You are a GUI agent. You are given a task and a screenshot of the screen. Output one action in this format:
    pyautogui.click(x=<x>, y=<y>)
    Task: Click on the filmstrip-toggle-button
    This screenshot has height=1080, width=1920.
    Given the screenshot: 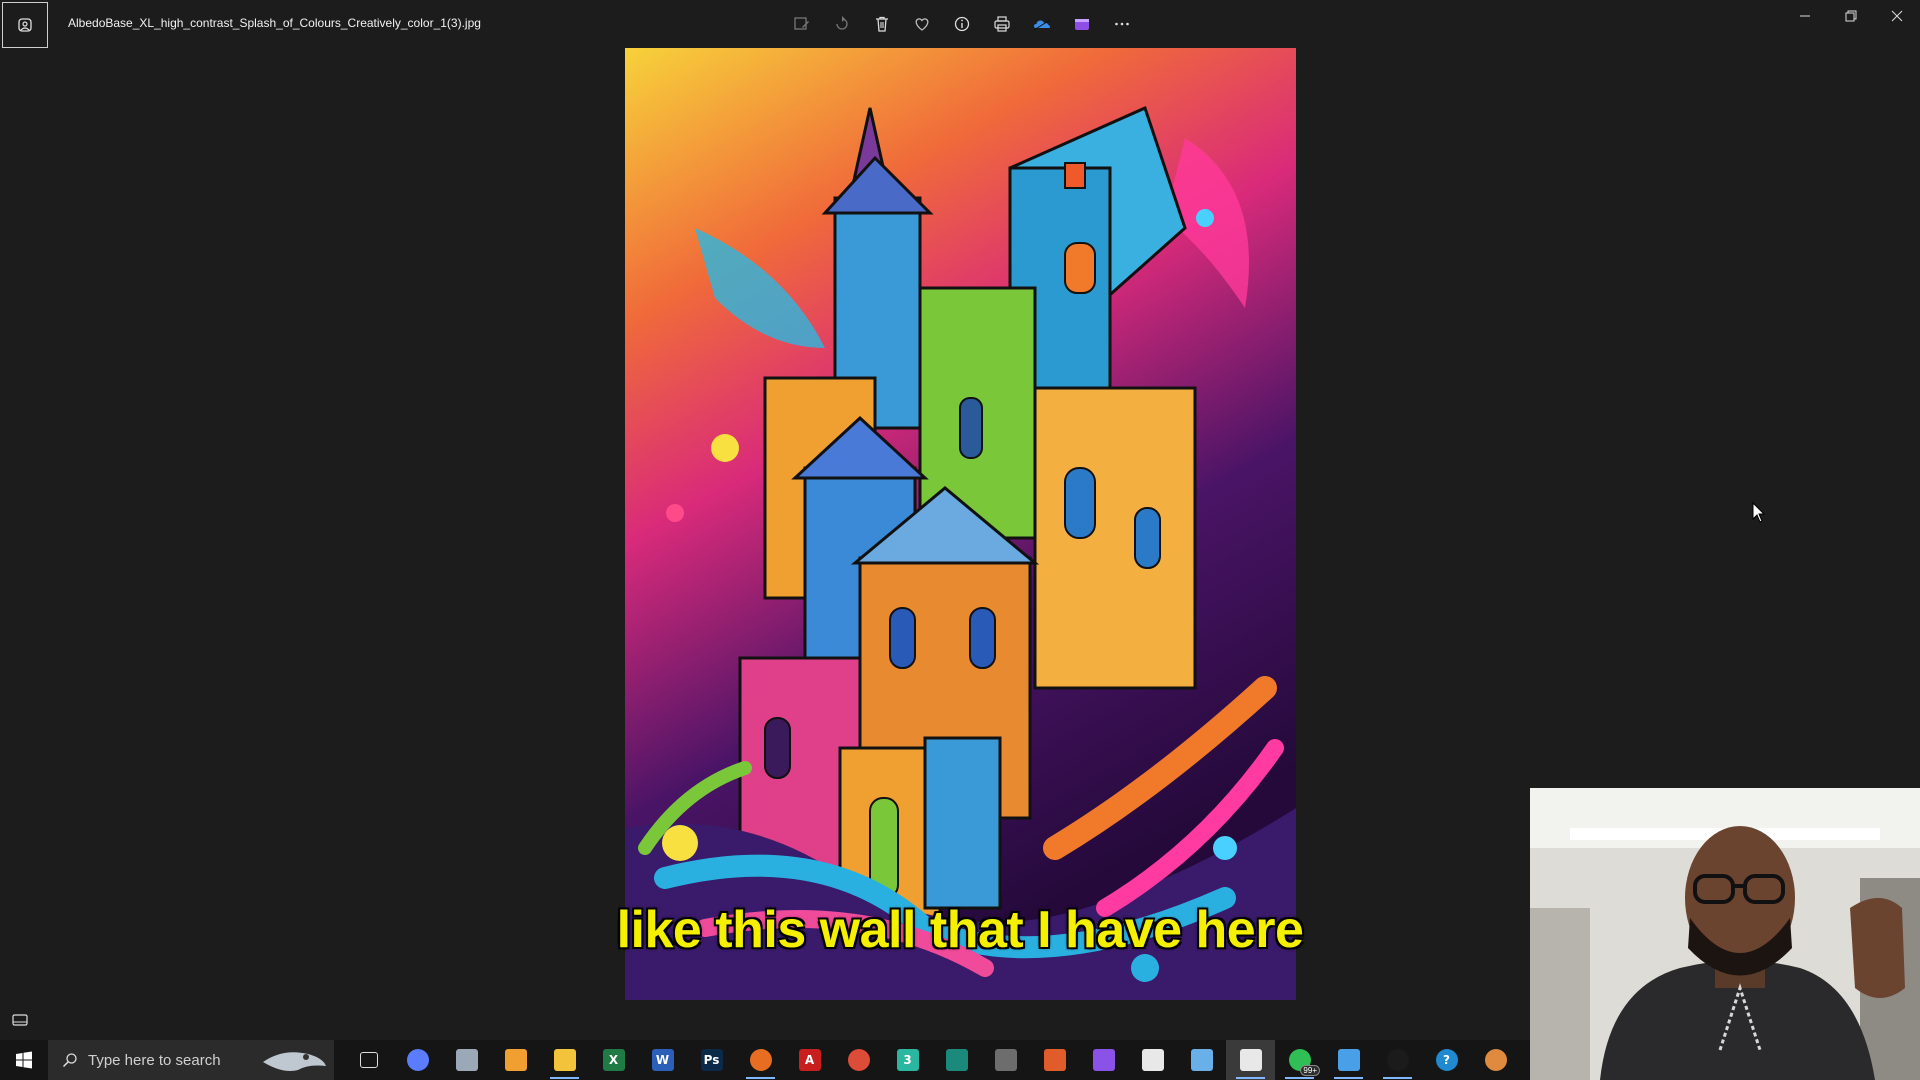 What is the action you would take?
    pyautogui.click(x=20, y=1020)
    